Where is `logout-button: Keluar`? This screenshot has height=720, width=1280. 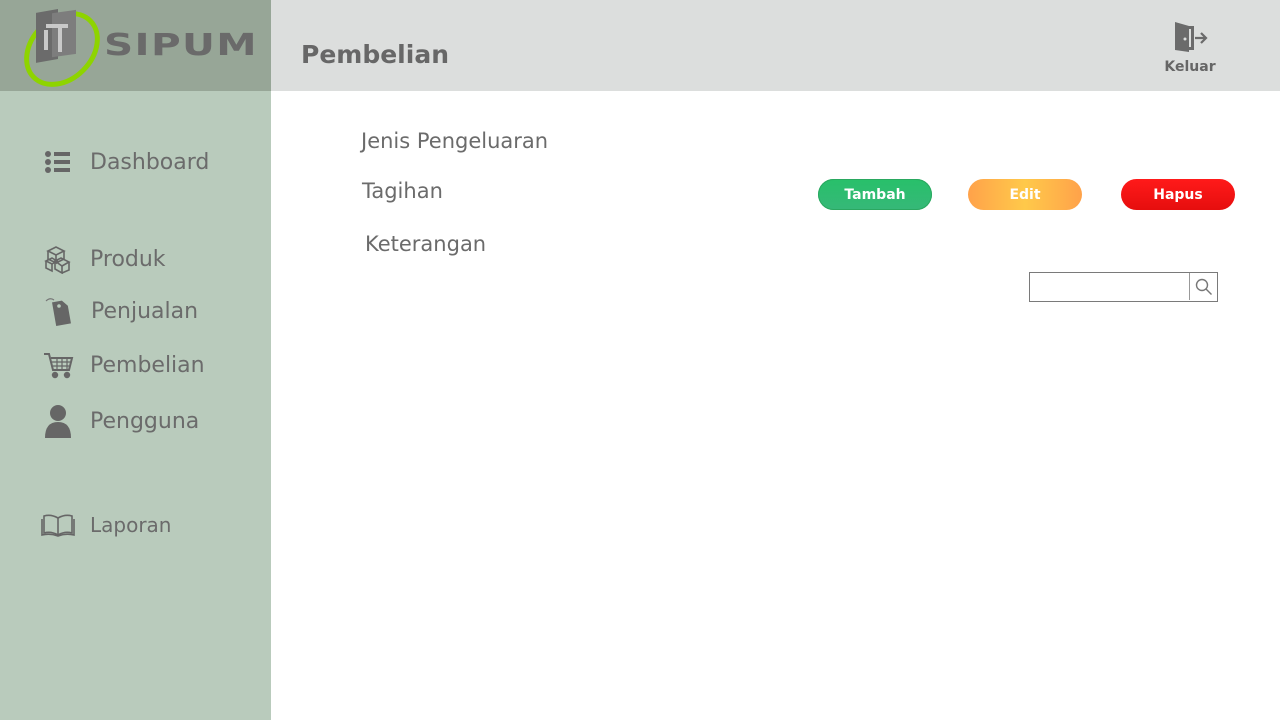 logout-button: Keluar is located at coordinates (1190, 47).